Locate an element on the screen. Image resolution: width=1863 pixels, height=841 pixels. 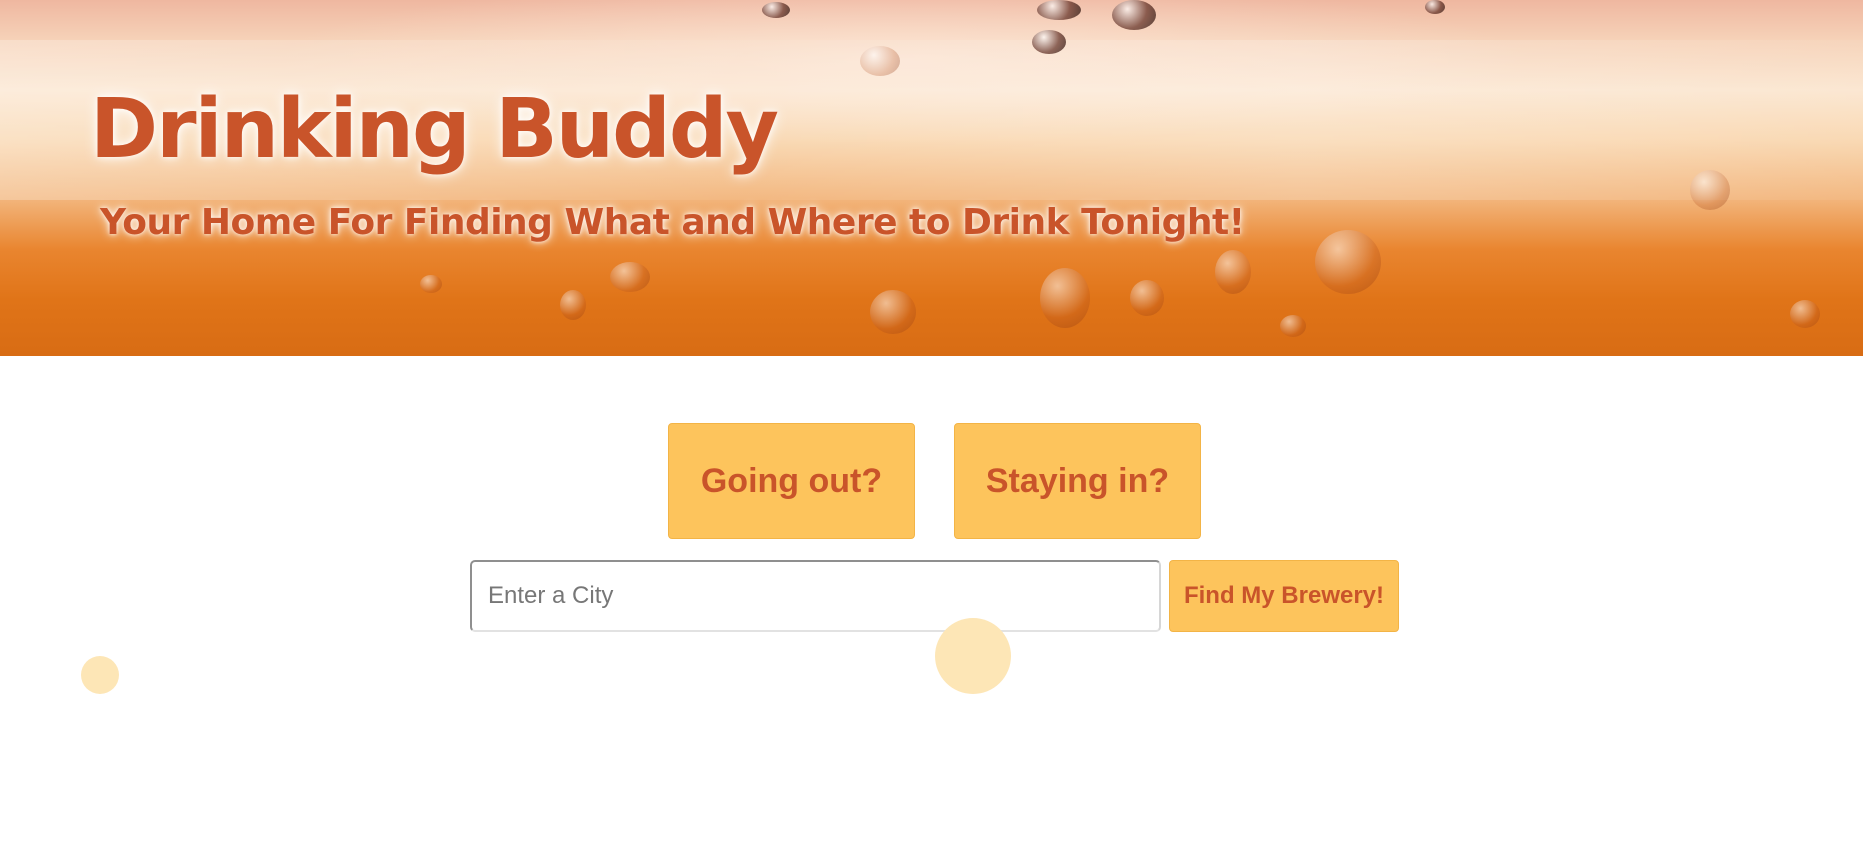
going-out-button: Going out? is located at coordinates (791, 481).